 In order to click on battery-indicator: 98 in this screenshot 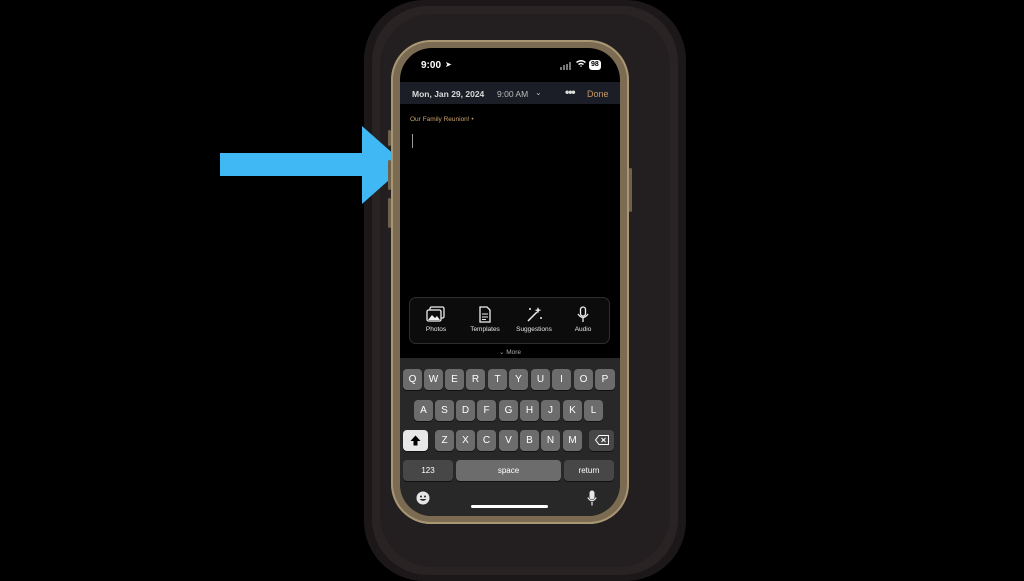, I will do `click(595, 65)`.